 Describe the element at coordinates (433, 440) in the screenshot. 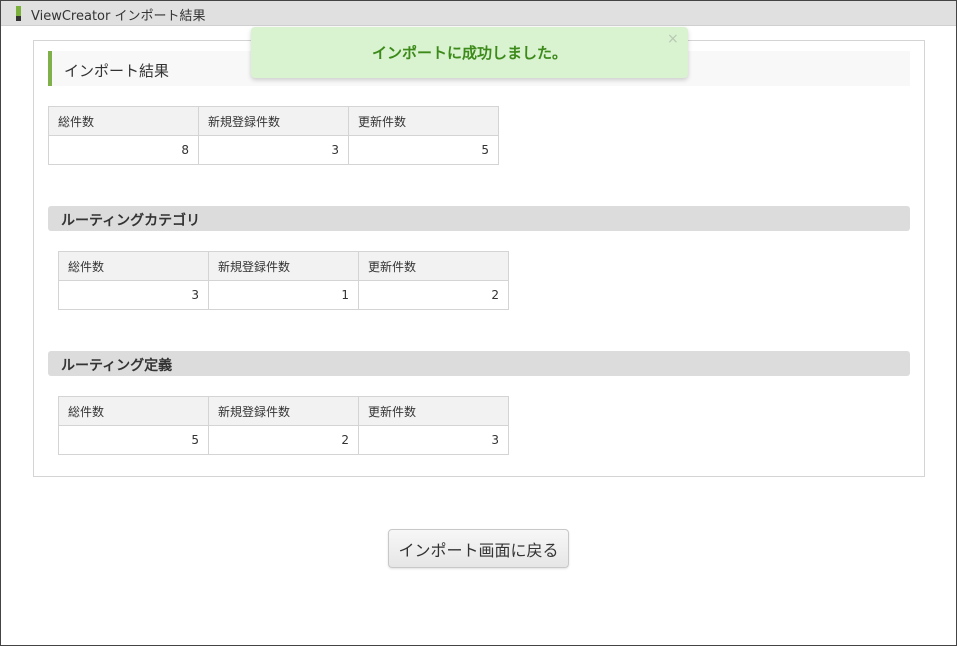

I see `cell-updated: 3` at that location.